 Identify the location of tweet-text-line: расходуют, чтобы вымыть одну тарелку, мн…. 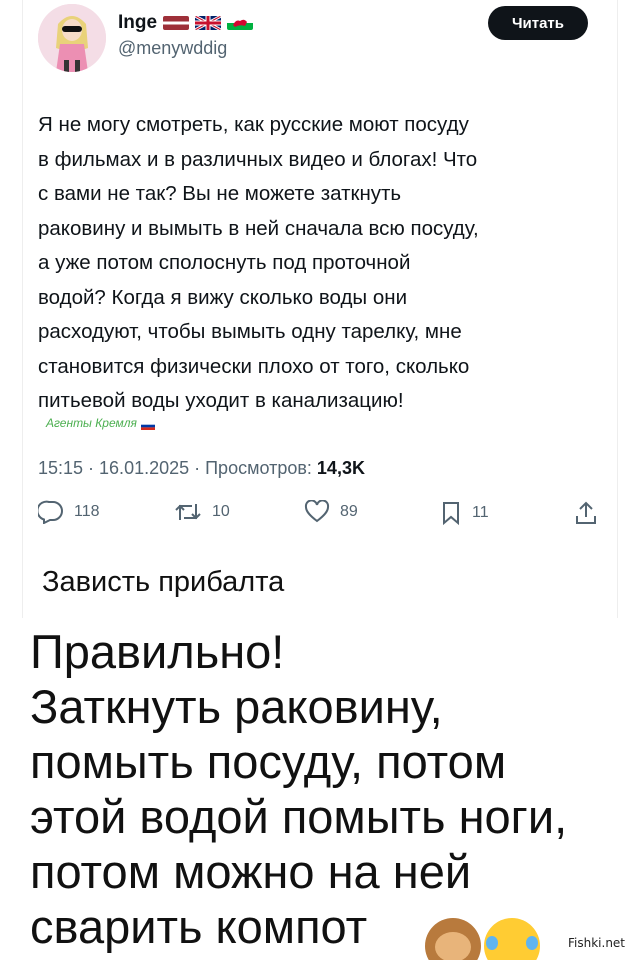
(250, 331).